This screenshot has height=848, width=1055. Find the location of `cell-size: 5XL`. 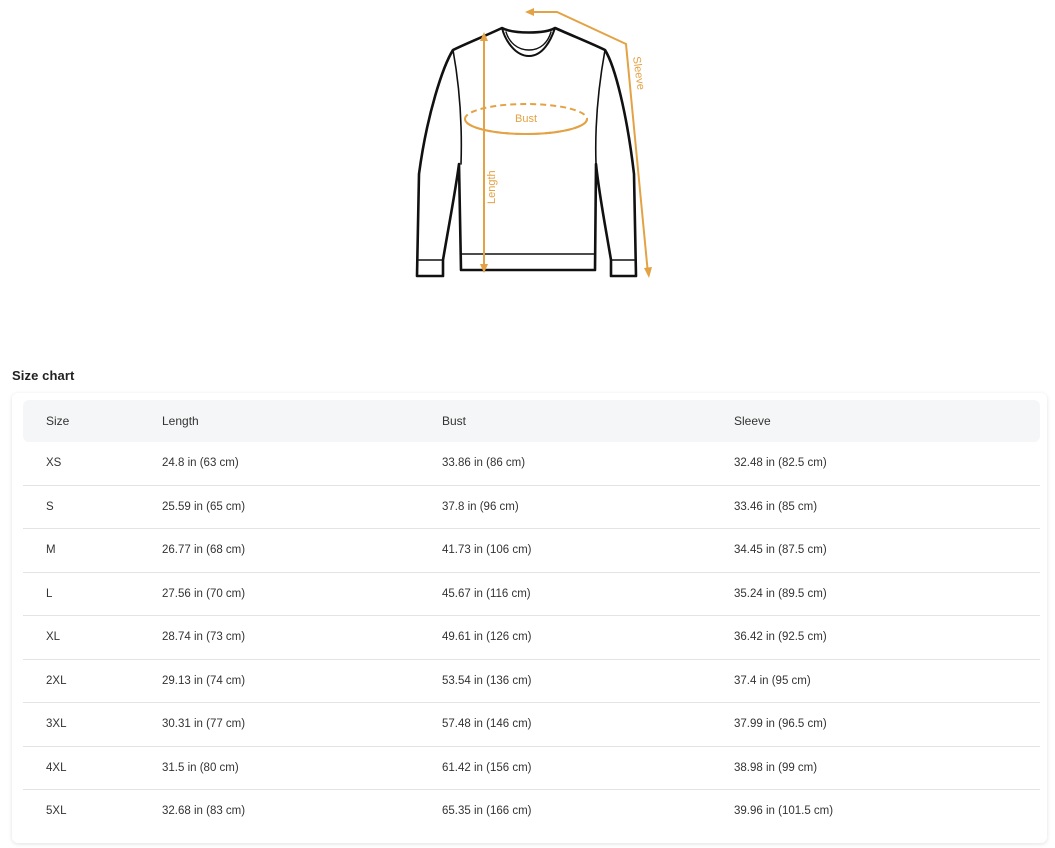

cell-size: 5XL is located at coordinates (56, 811).